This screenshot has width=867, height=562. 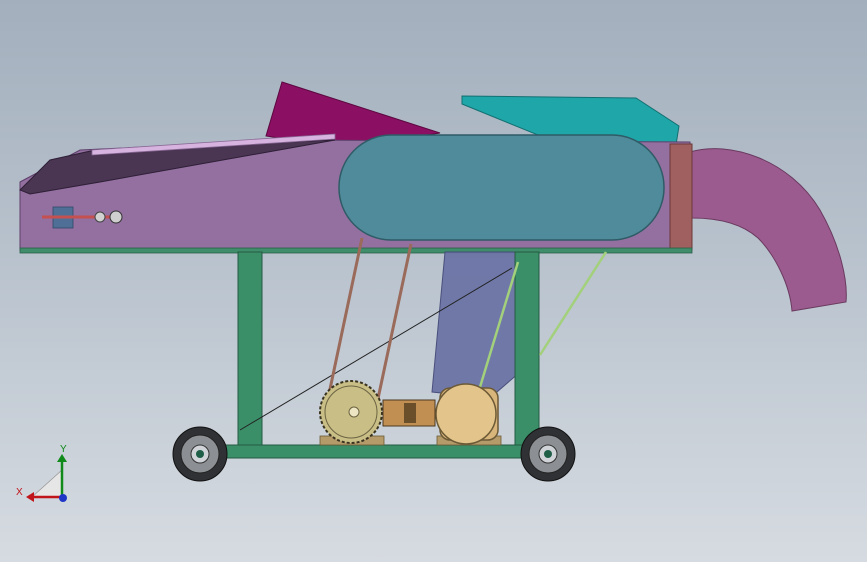 I want to click on body-rail, so click(x=356, y=250).